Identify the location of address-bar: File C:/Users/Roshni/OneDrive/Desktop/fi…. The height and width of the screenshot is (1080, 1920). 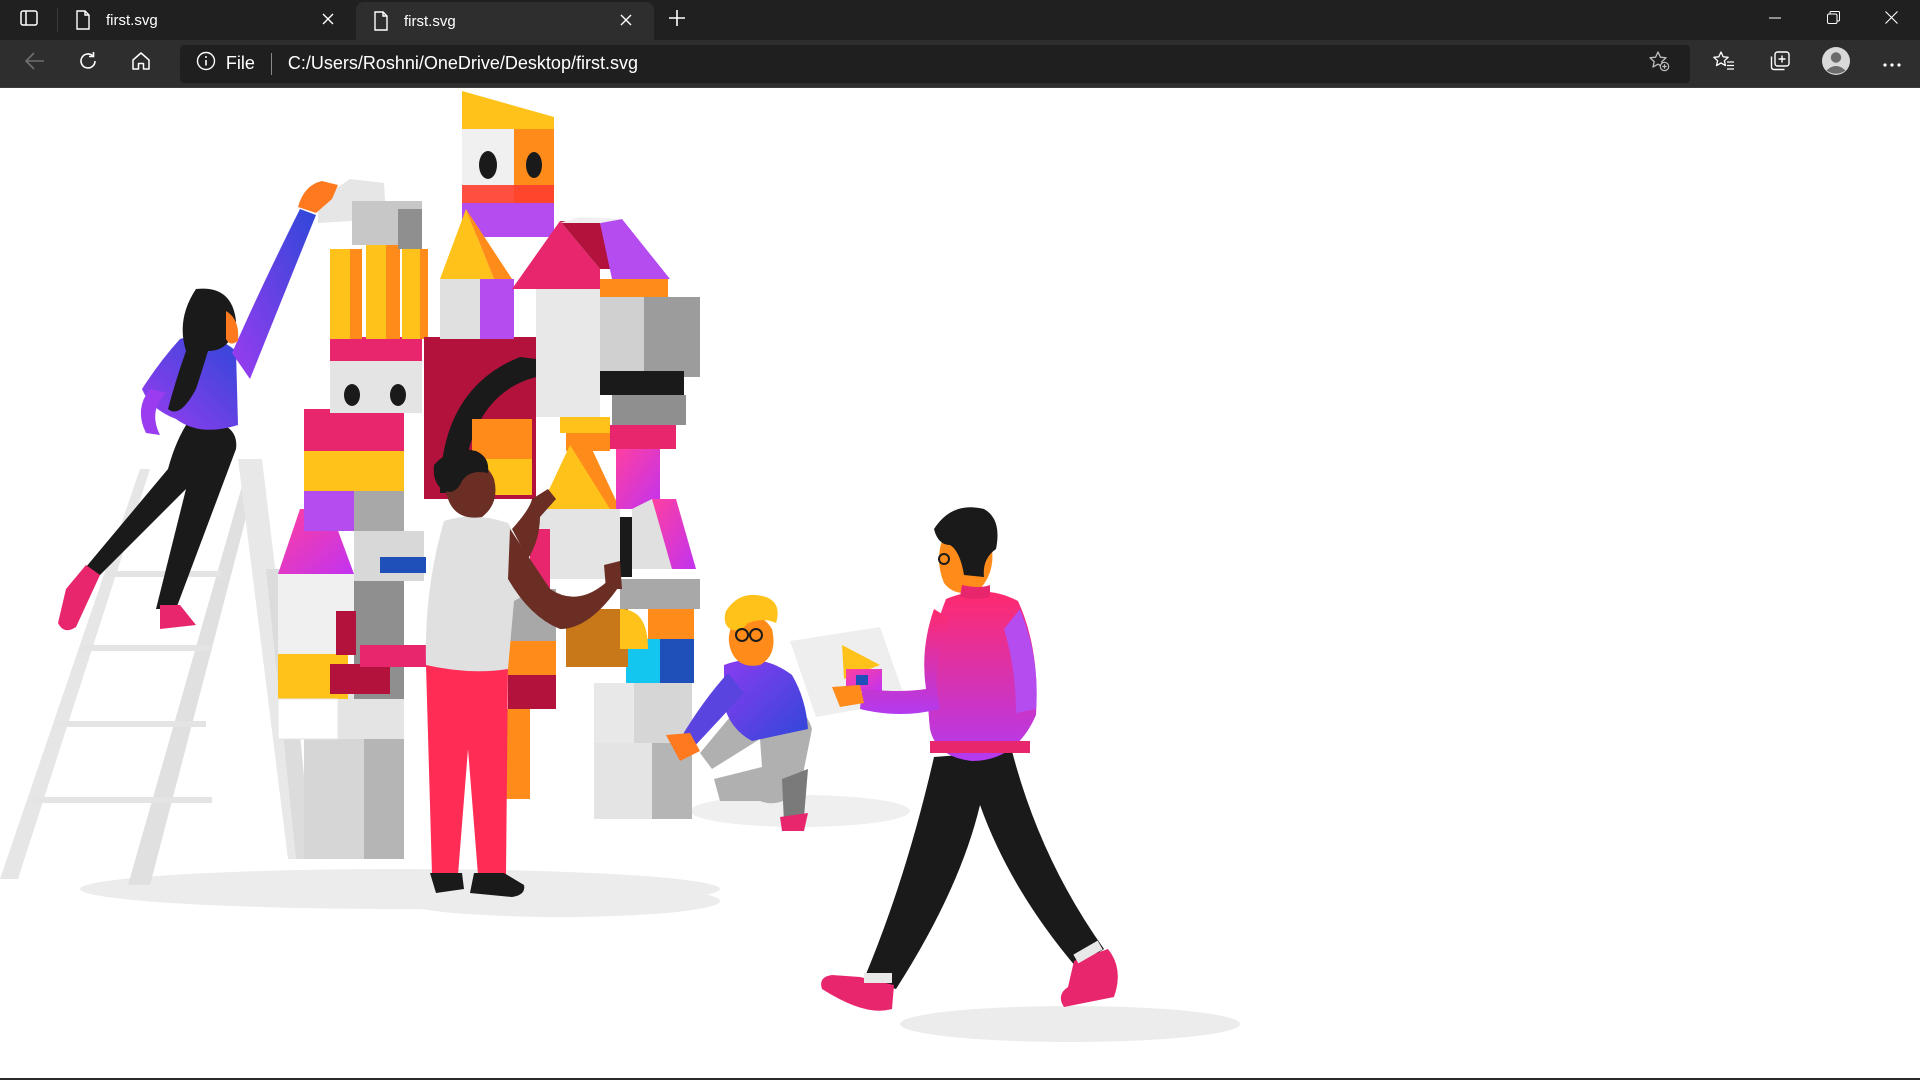
(934, 63).